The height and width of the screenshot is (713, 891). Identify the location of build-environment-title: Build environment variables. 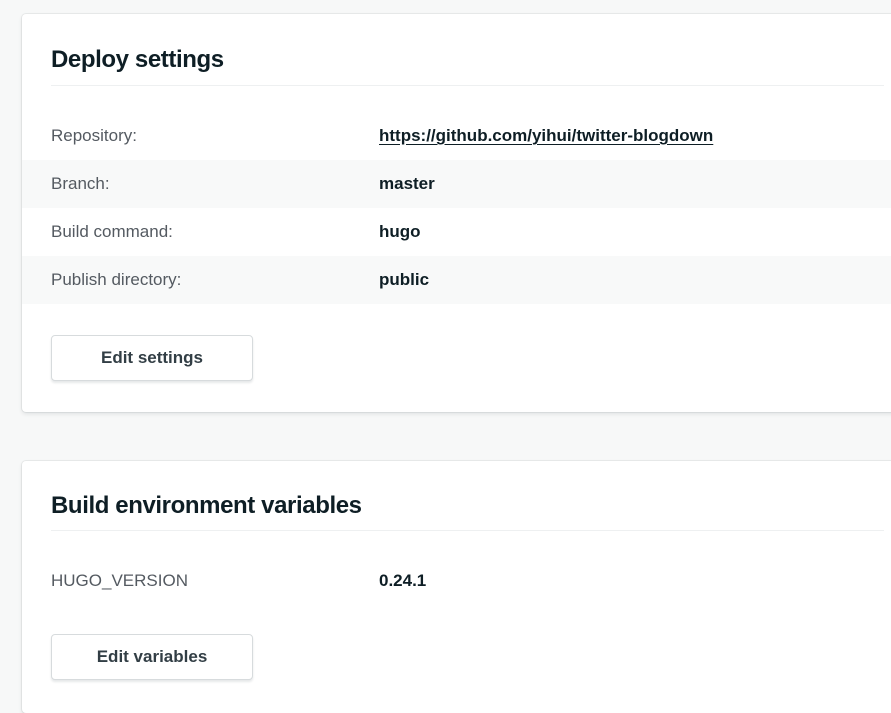
(206, 505).